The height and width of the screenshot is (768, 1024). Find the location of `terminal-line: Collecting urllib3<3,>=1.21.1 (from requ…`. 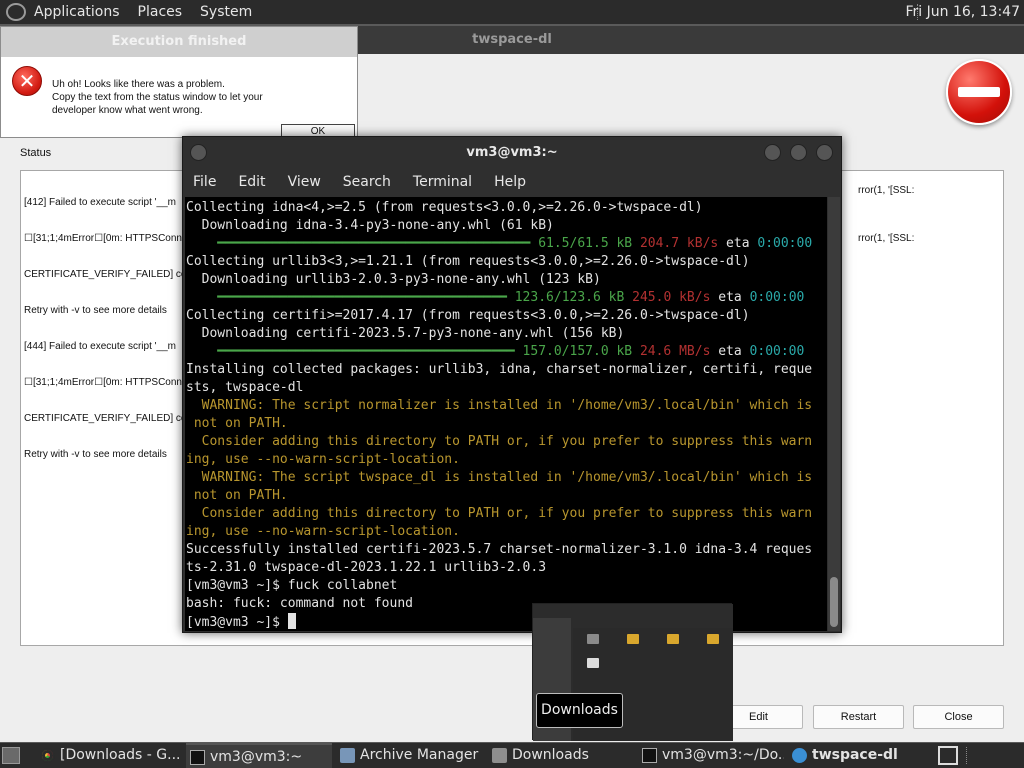

terminal-line: Collecting urllib3<3,>=1.21.1 (from requ… is located at coordinates (468, 262).